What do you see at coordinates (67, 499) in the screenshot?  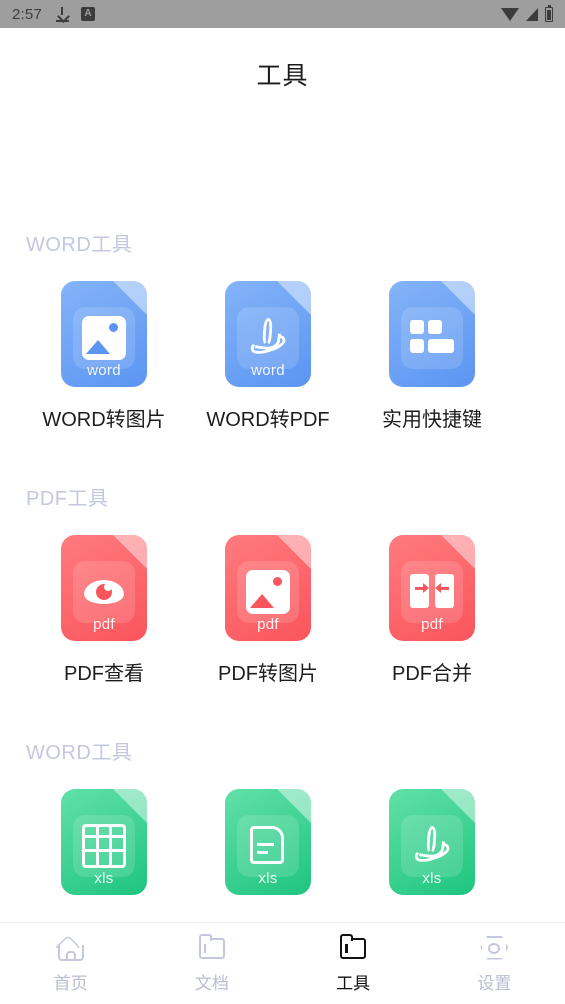 I see `section-title: PDF工具` at bounding box center [67, 499].